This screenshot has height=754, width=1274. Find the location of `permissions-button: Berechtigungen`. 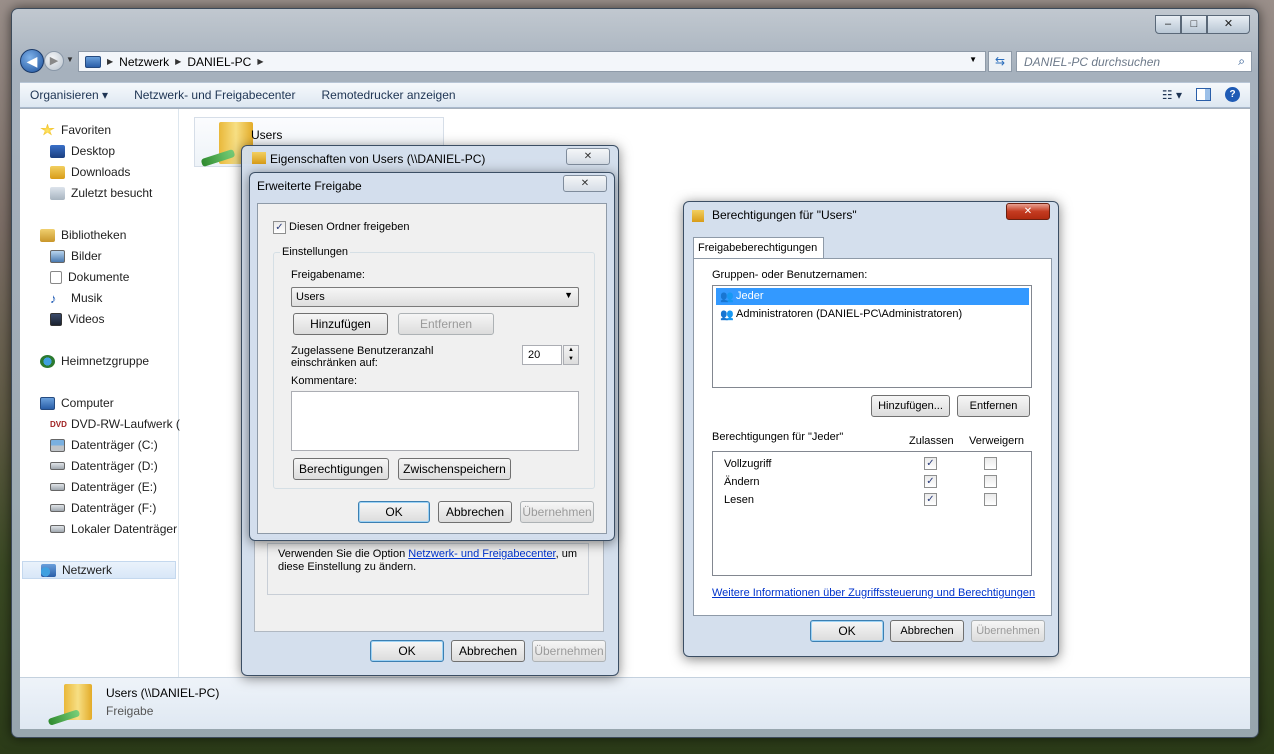

permissions-button: Berechtigungen is located at coordinates (341, 469).